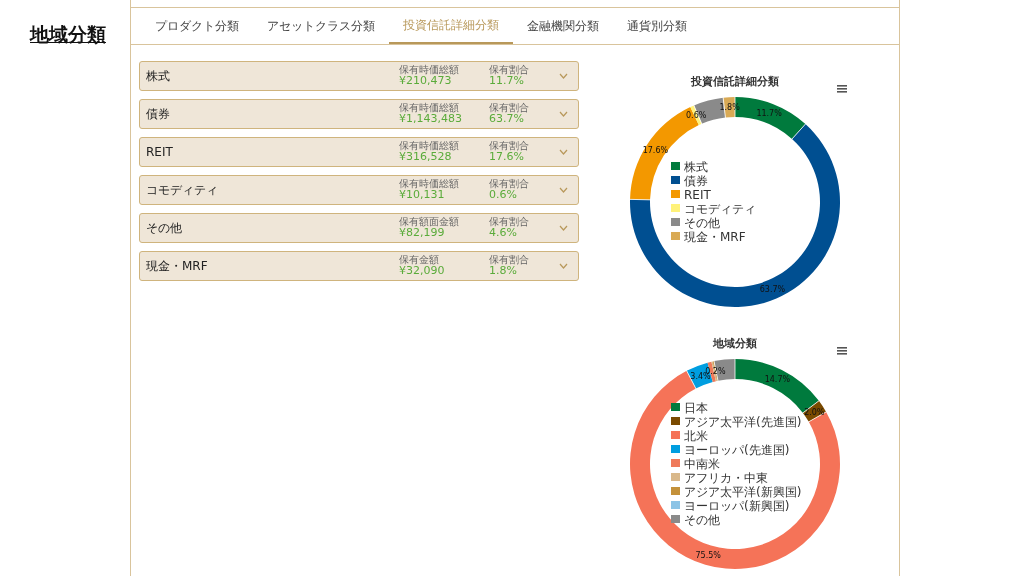 The image size is (1024, 576). What do you see at coordinates (730, 506) in the screenshot?
I see `legend-item: ヨーロッパ(新興国)` at bounding box center [730, 506].